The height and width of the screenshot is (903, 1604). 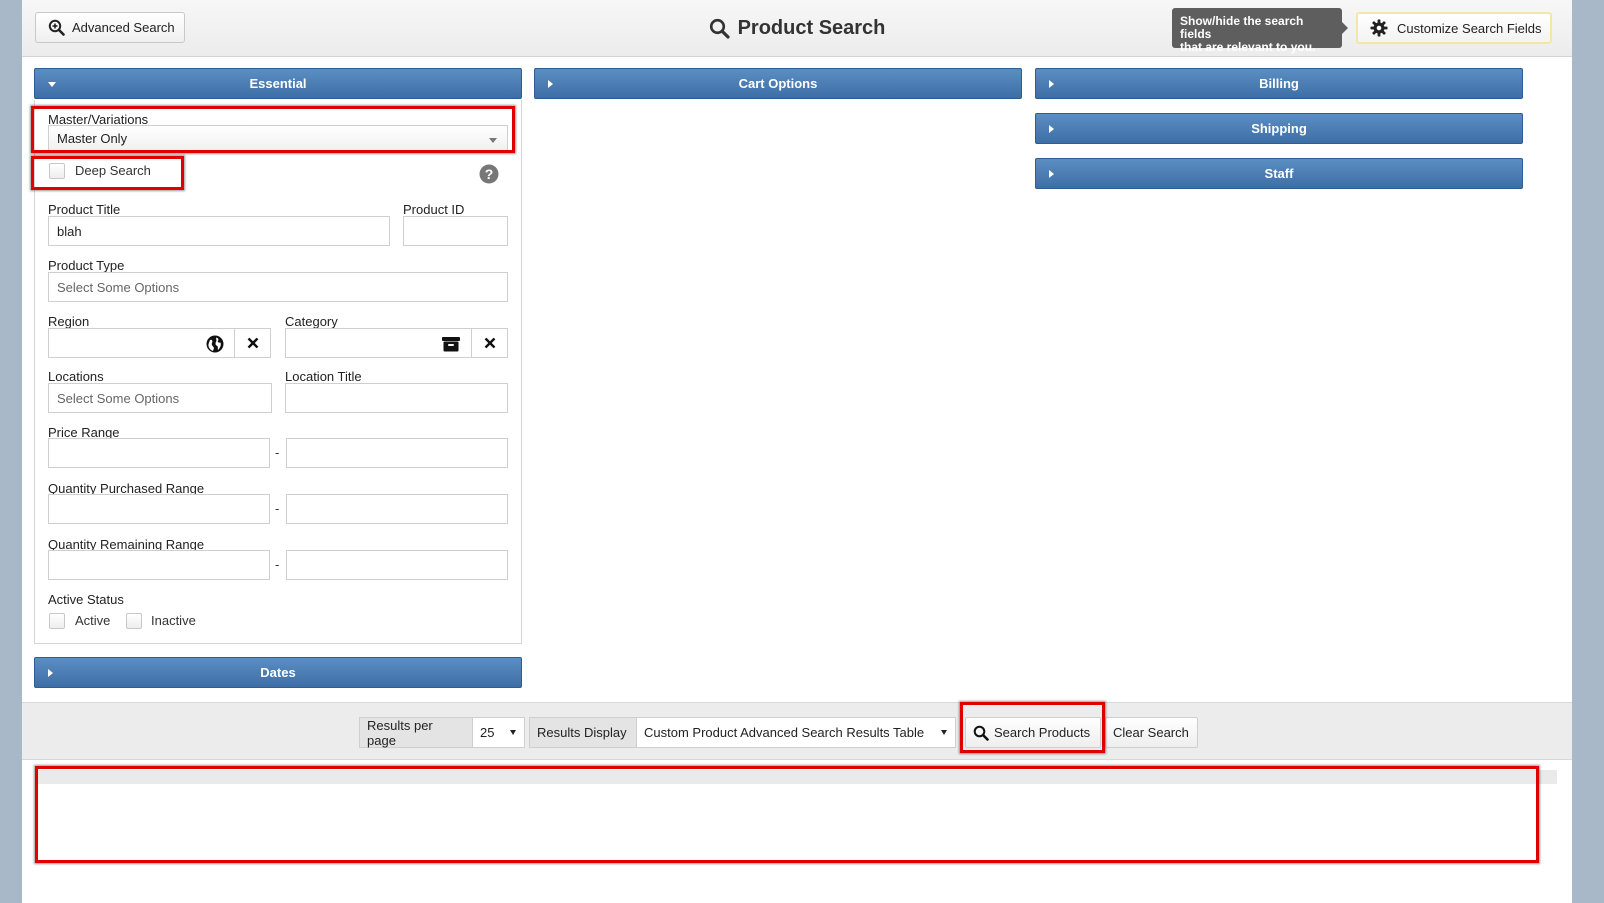 I want to click on category-label: Category, so click(x=311, y=321).